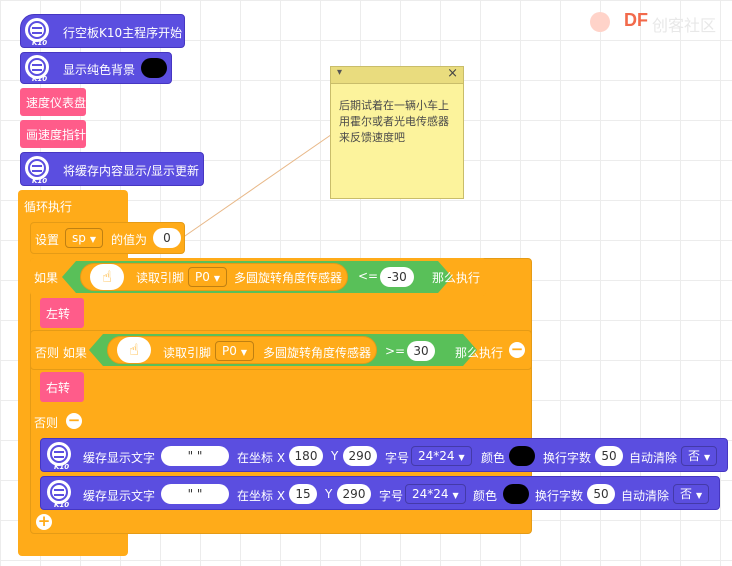 This screenshot has width=732, height=566. What do you see at coordinates (354, 494) in the screenshot?
I see `coord-y-input-2: 290` at bounding box center [354, 494].